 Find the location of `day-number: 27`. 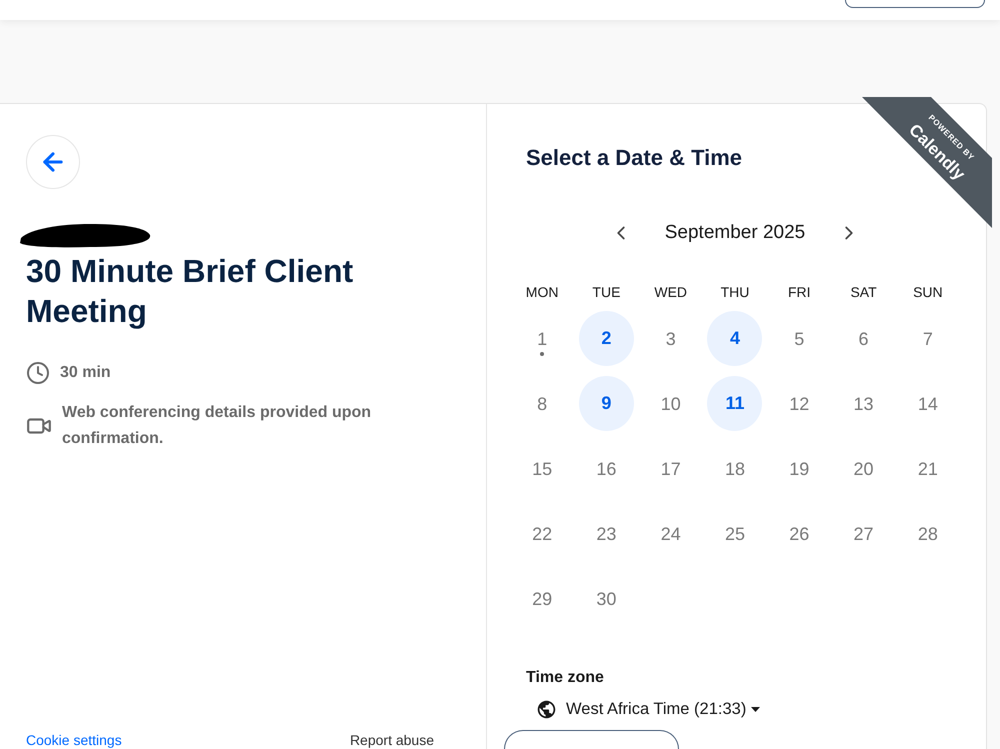

day-number: 27 is located at coordinates (864, 533).